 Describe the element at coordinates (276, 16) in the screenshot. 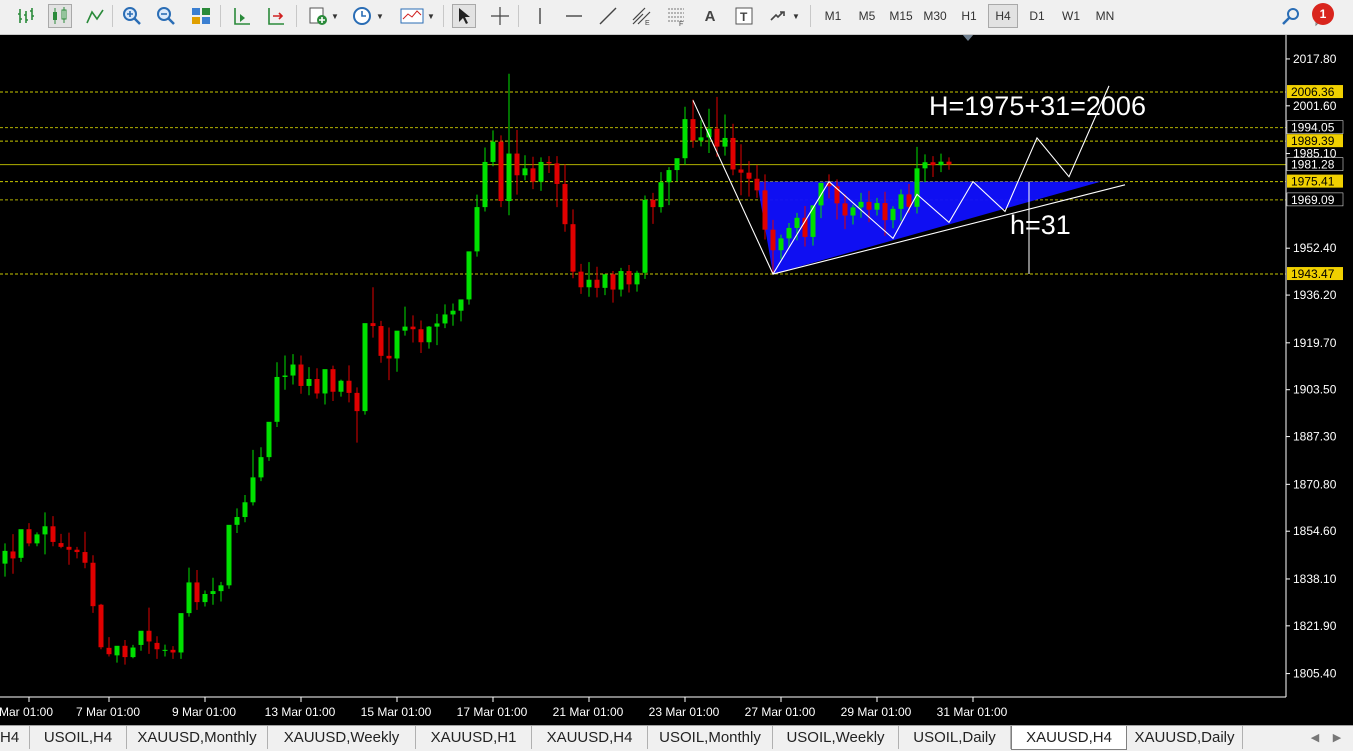

I see `auto-scroll-icon` at that location.